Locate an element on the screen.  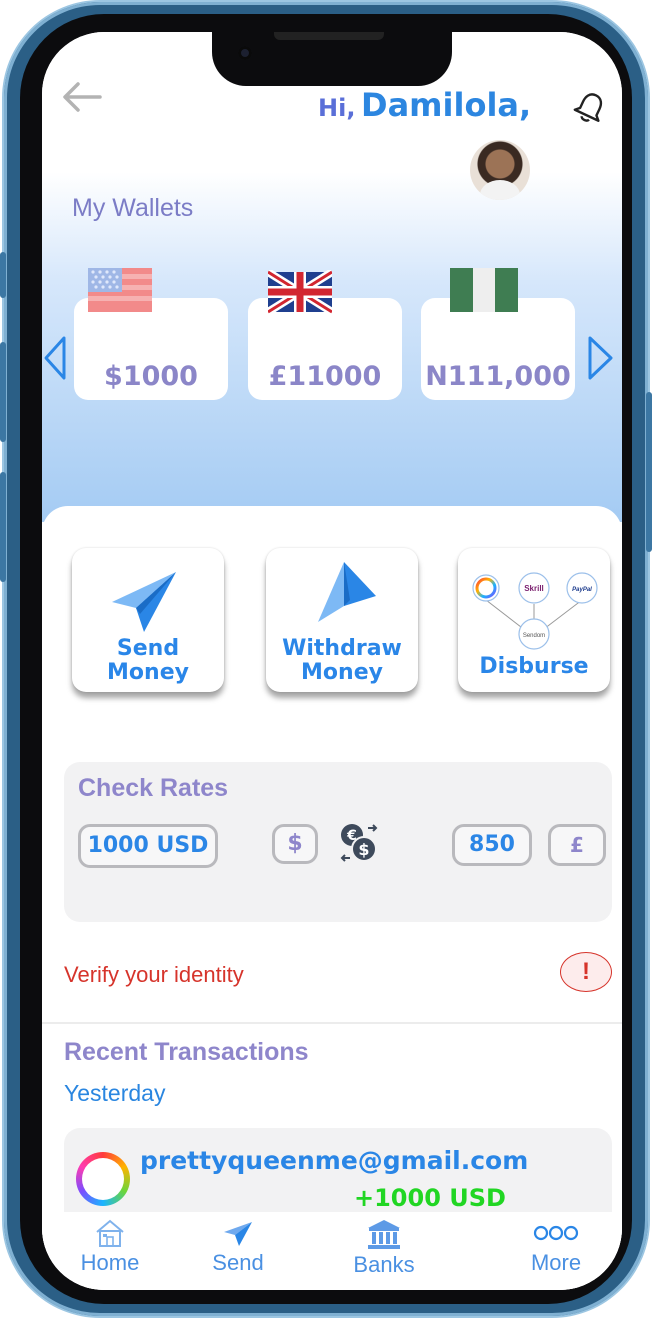
ng-flag-icon is located at coordinates (484, 290).